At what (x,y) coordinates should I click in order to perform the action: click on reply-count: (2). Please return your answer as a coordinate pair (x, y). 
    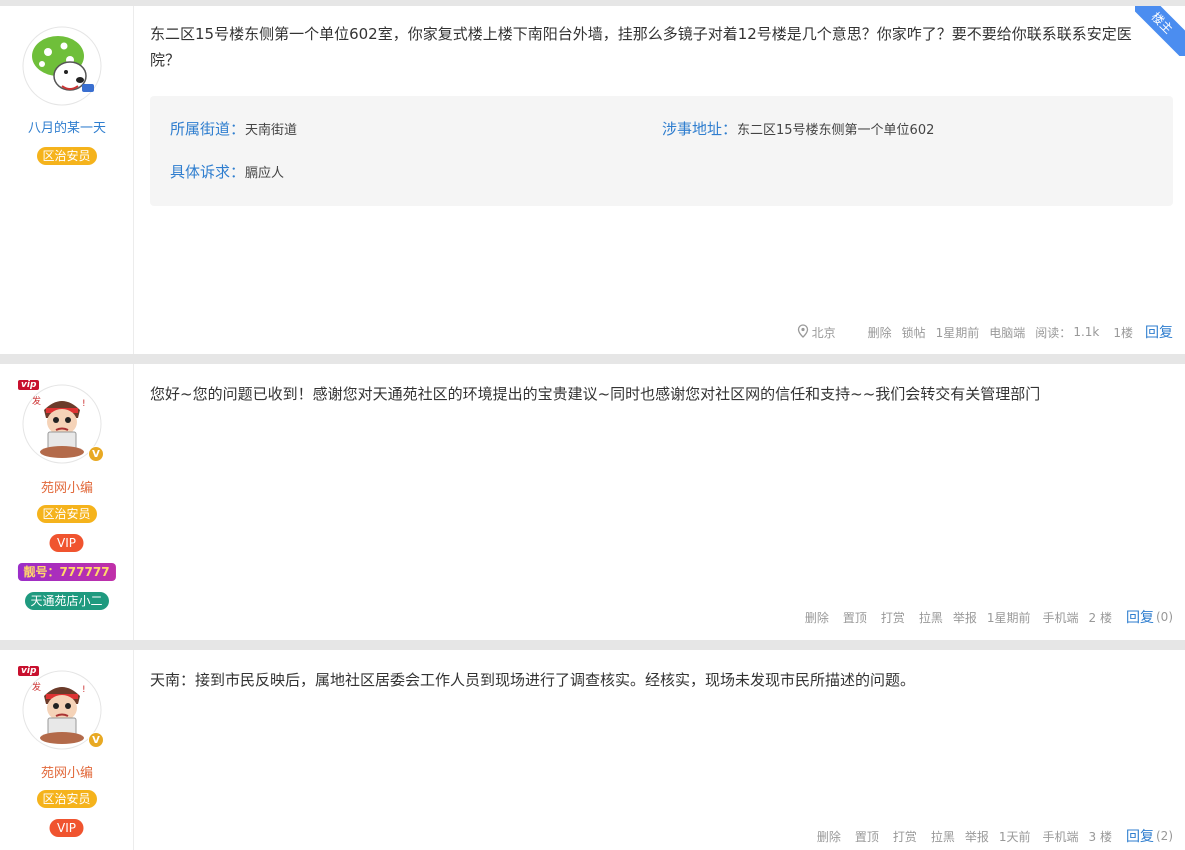
    Looking at the image, I should click on (1164, 836).